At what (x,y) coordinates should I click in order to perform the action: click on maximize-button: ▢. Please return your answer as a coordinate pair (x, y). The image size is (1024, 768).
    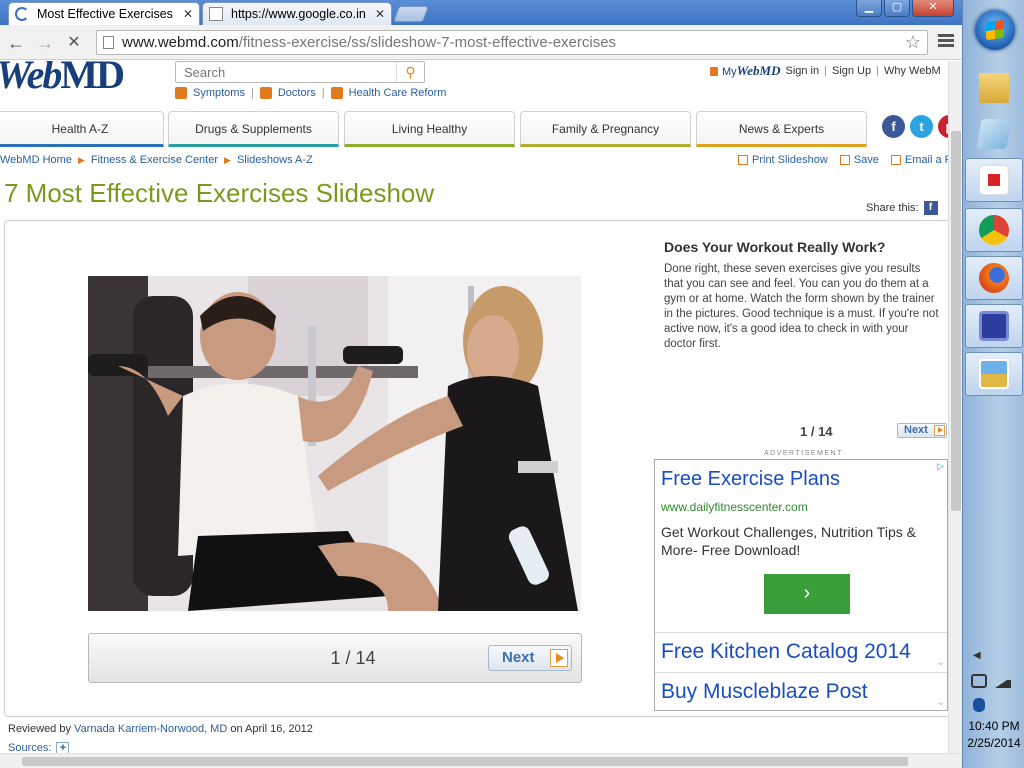
    Looking at the image, I should click on (897, 8).